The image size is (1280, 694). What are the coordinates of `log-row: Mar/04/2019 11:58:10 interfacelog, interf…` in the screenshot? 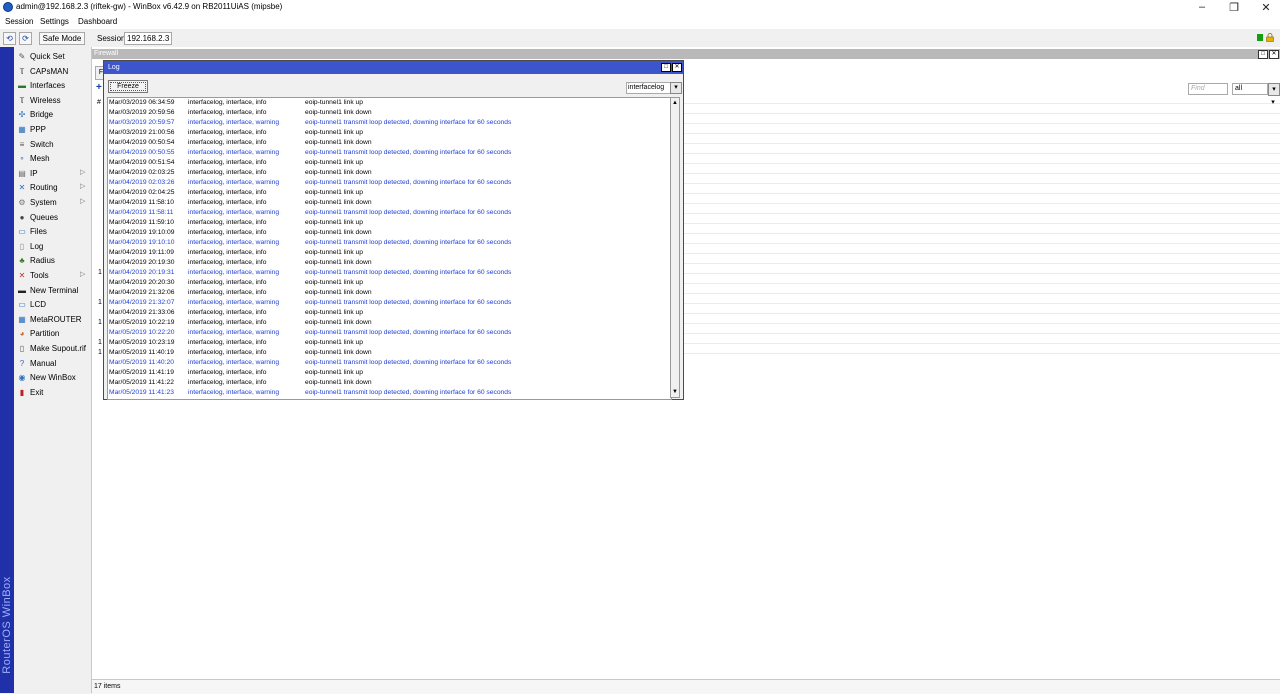 It's located at (389, 203).